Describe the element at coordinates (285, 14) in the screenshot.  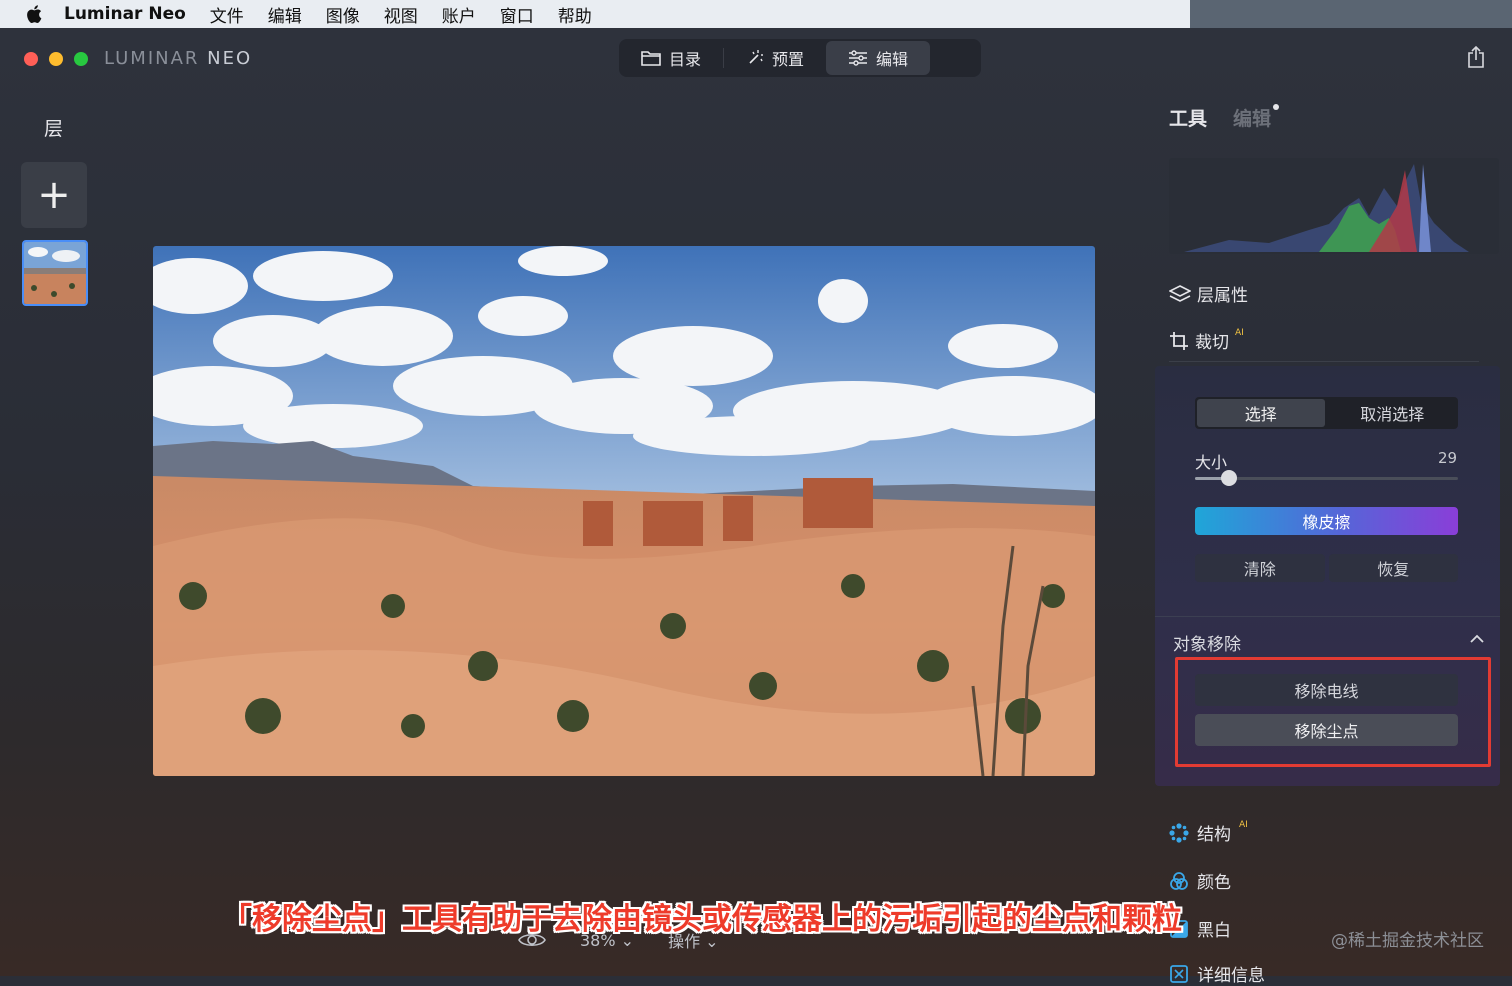
I see `menu-edit: 编辑` at that location.